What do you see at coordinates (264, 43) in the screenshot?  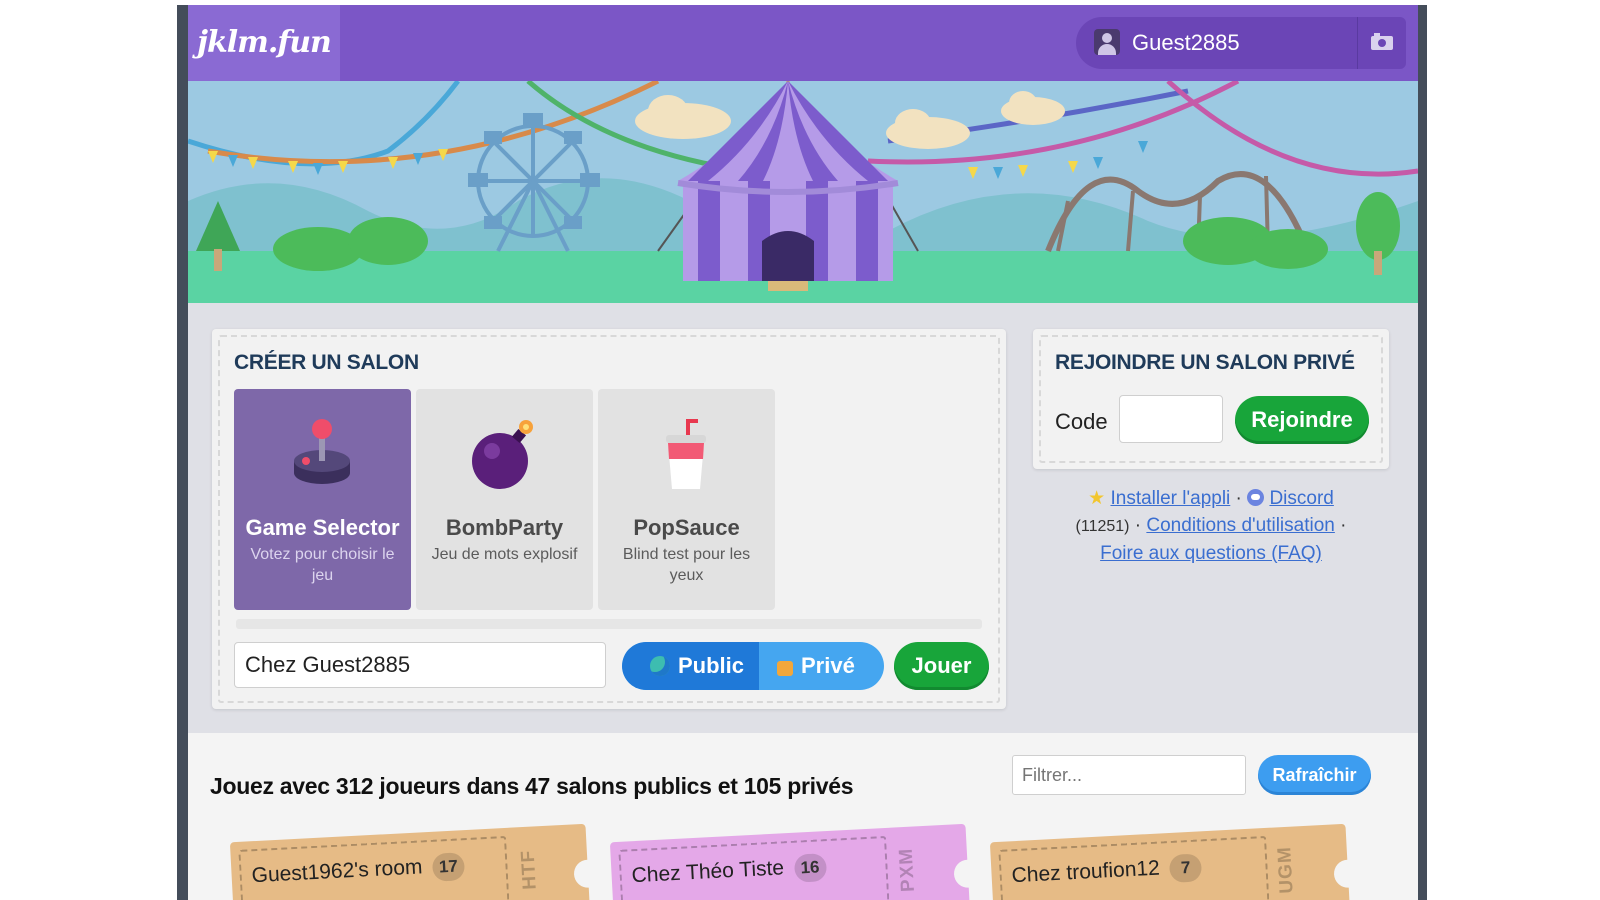 I see `site-logo: jklm.fun` at bounding box center [264, 43].